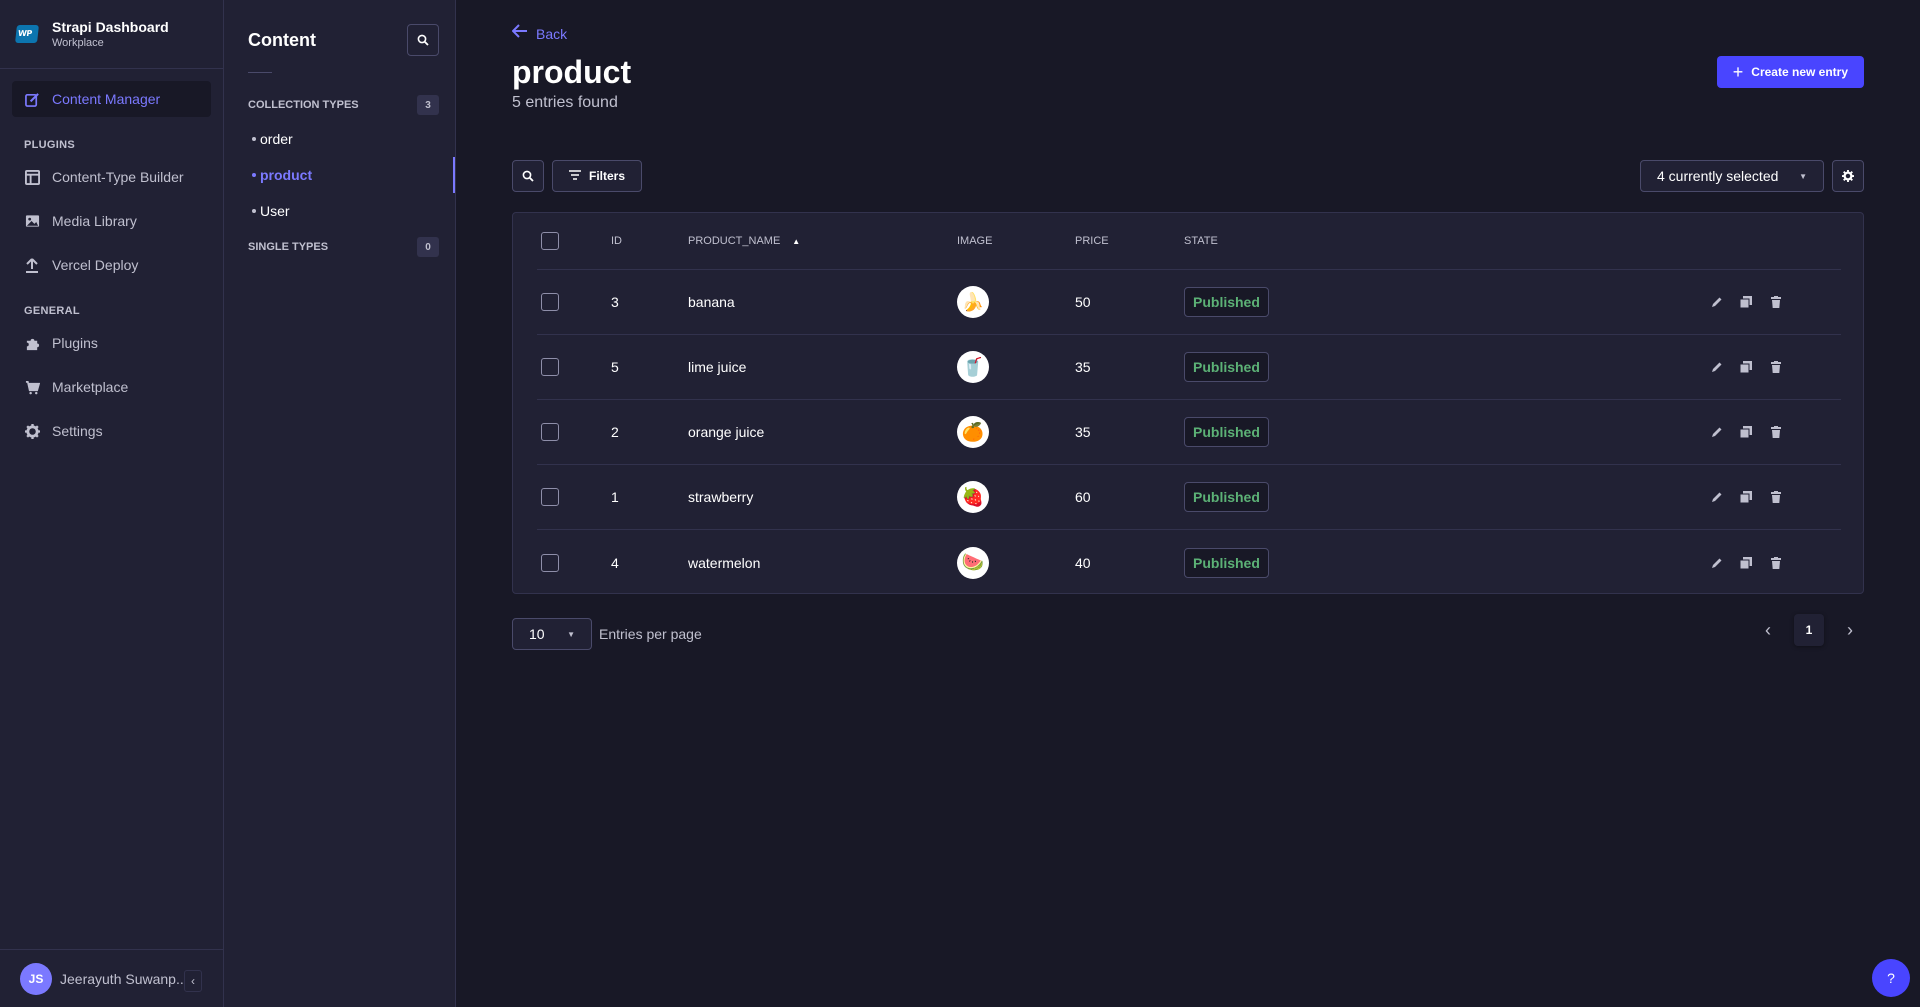 This screenshot has width=1920, height=1007. What do you see at coordinates (1083, 302) in the screenshot?
I see `cell-price: 50` at bounding box center [1083, 302].